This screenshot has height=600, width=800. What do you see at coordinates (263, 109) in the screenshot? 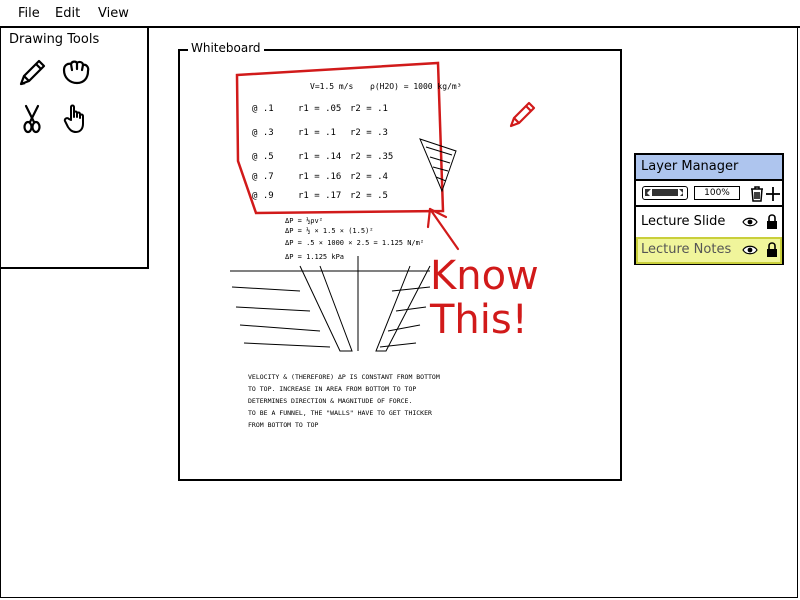
I see `row-y: @ .1` at bounding box center [263, 109].